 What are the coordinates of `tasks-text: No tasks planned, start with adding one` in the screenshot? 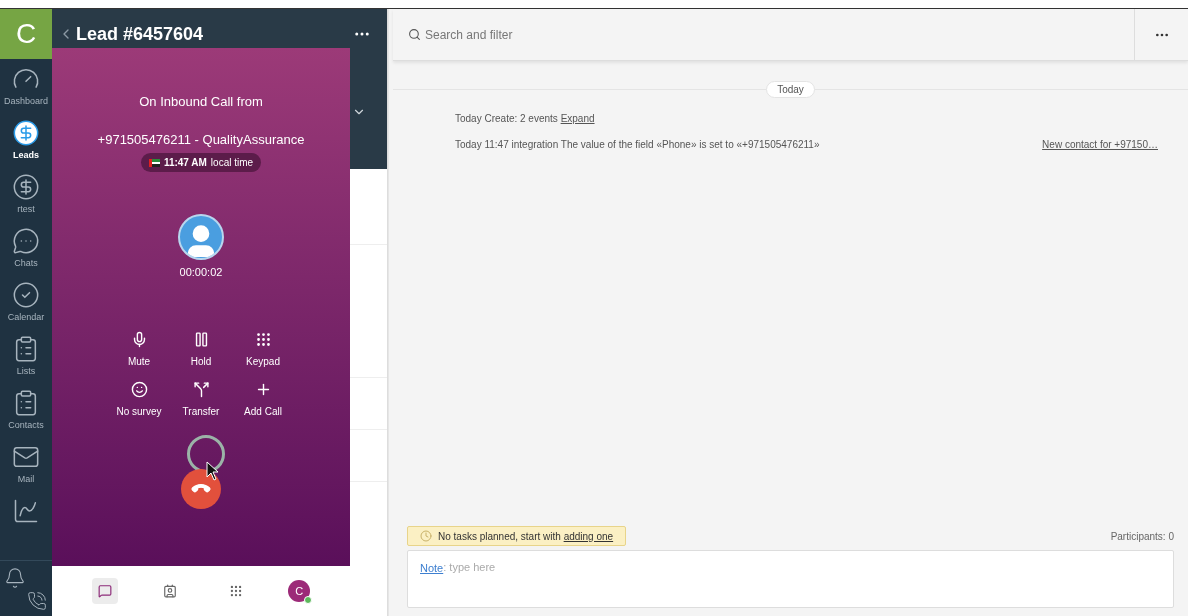 It's located at (526, 536).